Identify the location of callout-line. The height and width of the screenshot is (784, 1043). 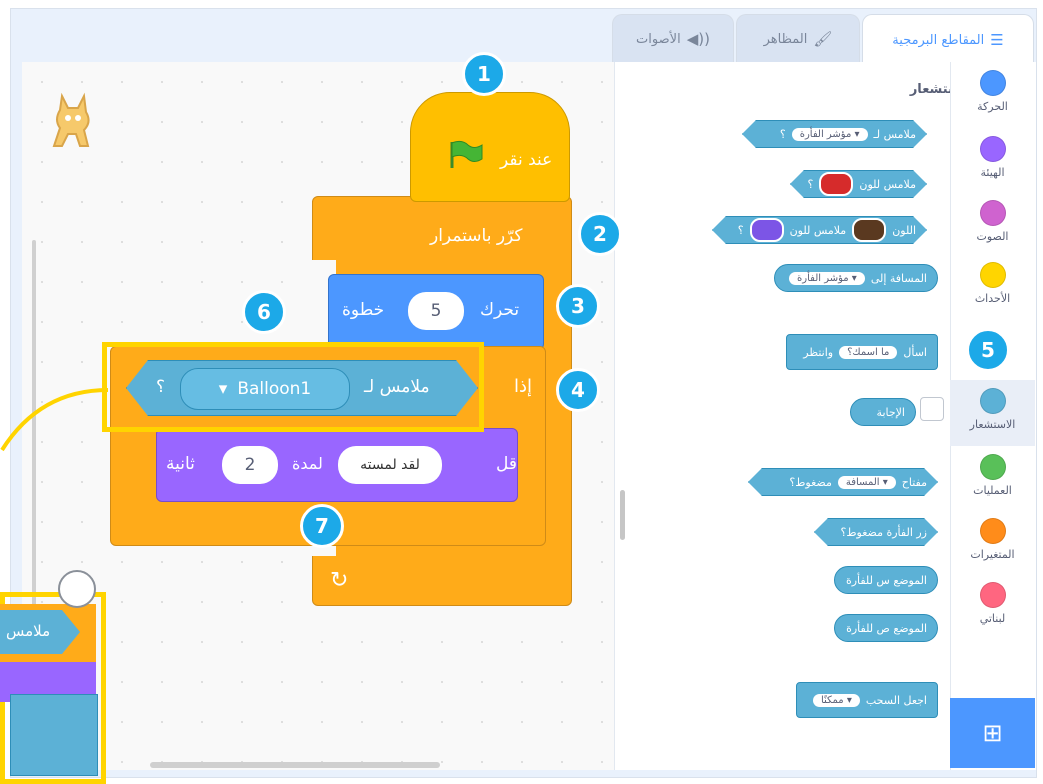
(54, 420).